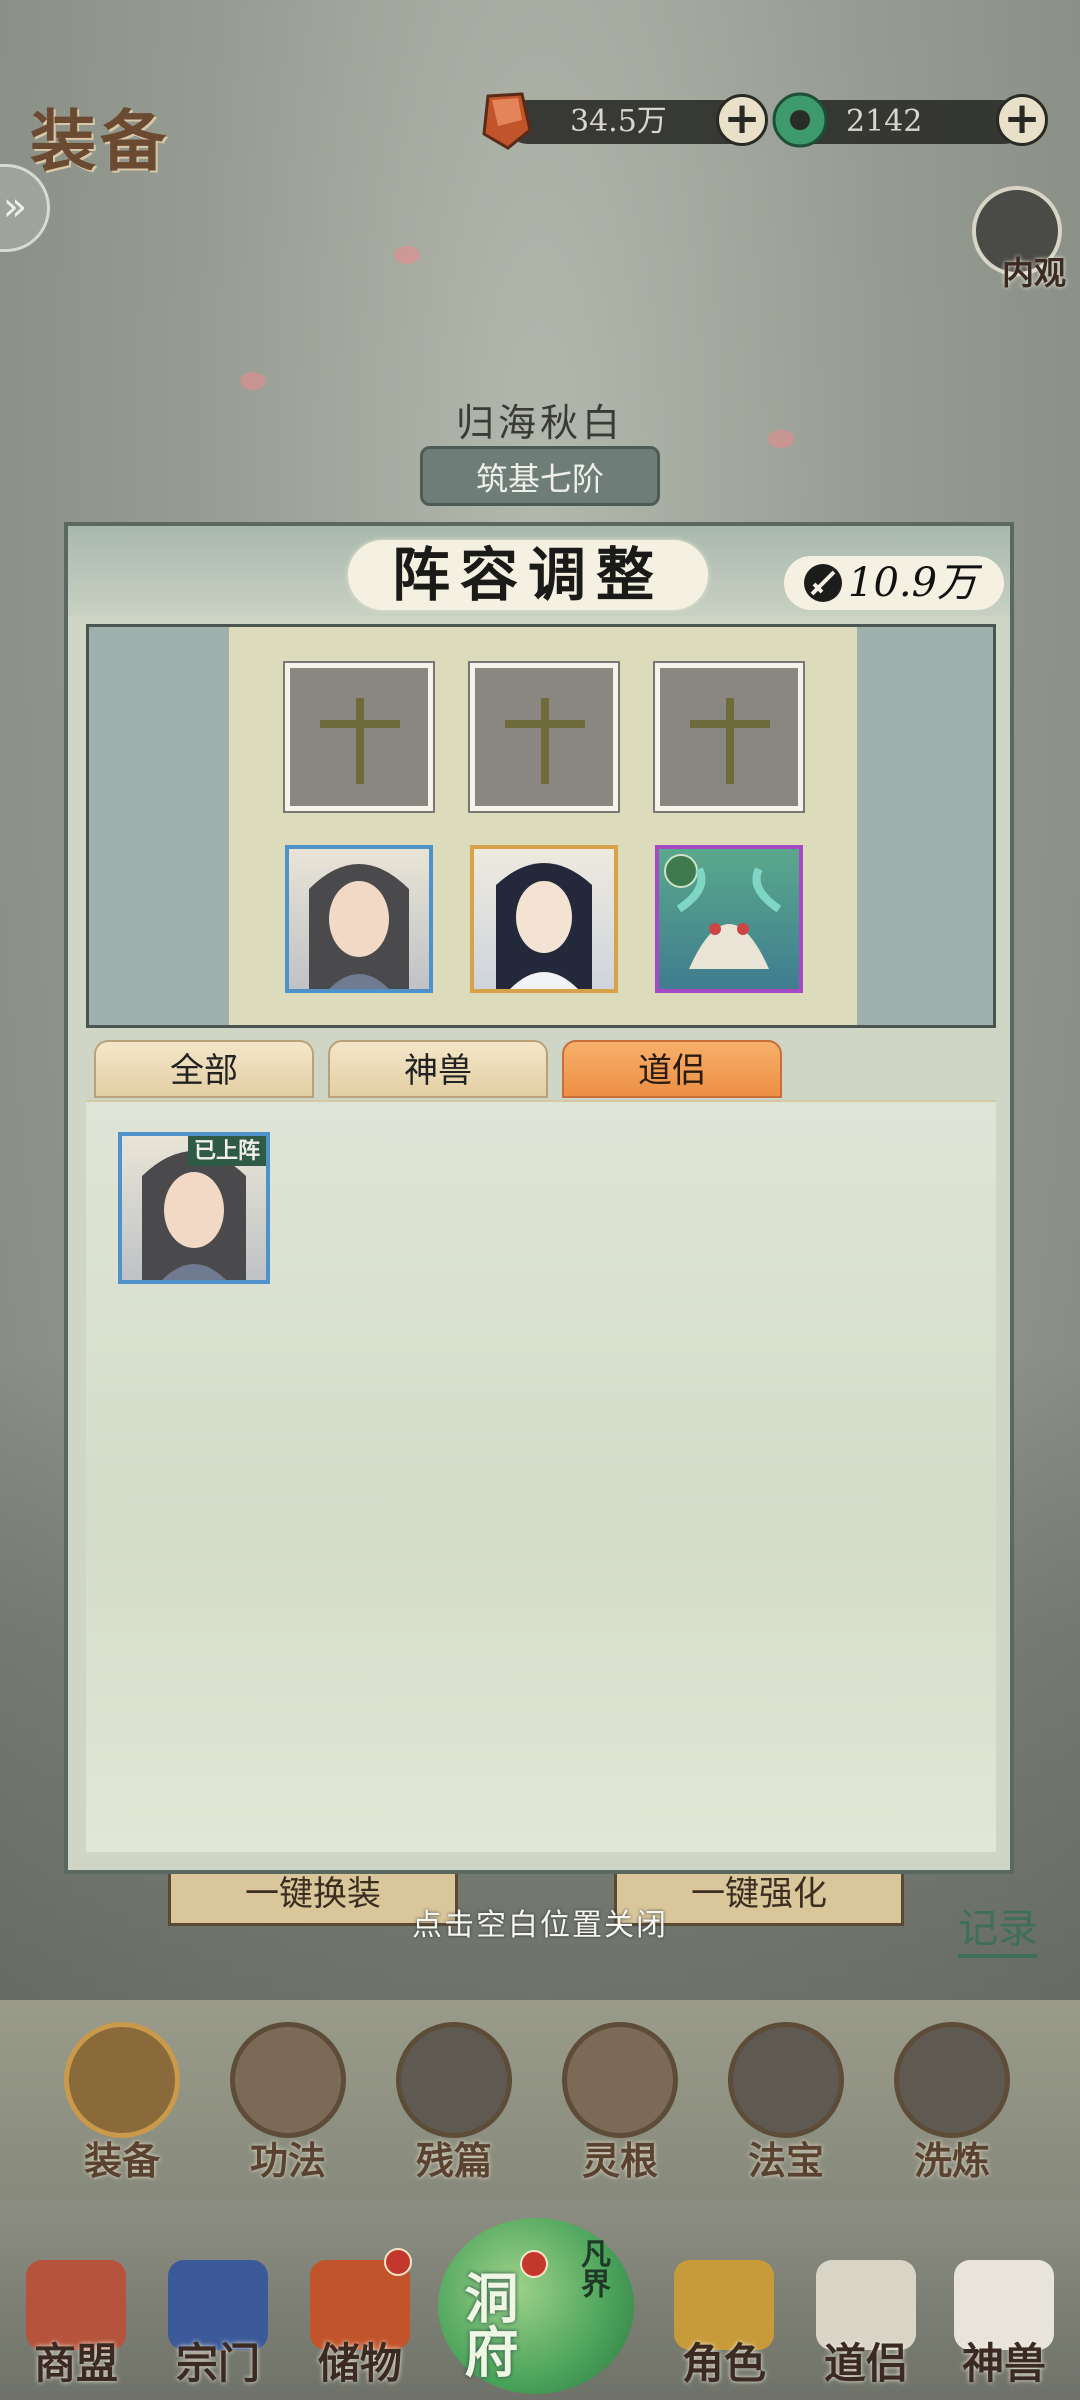 This screenshot has width=1080, height=2400. What do you see at coordinates (785, 2160) in the screenshot?
I see `sub-menu-label: 法宝` at bounding box center [785, 2160].